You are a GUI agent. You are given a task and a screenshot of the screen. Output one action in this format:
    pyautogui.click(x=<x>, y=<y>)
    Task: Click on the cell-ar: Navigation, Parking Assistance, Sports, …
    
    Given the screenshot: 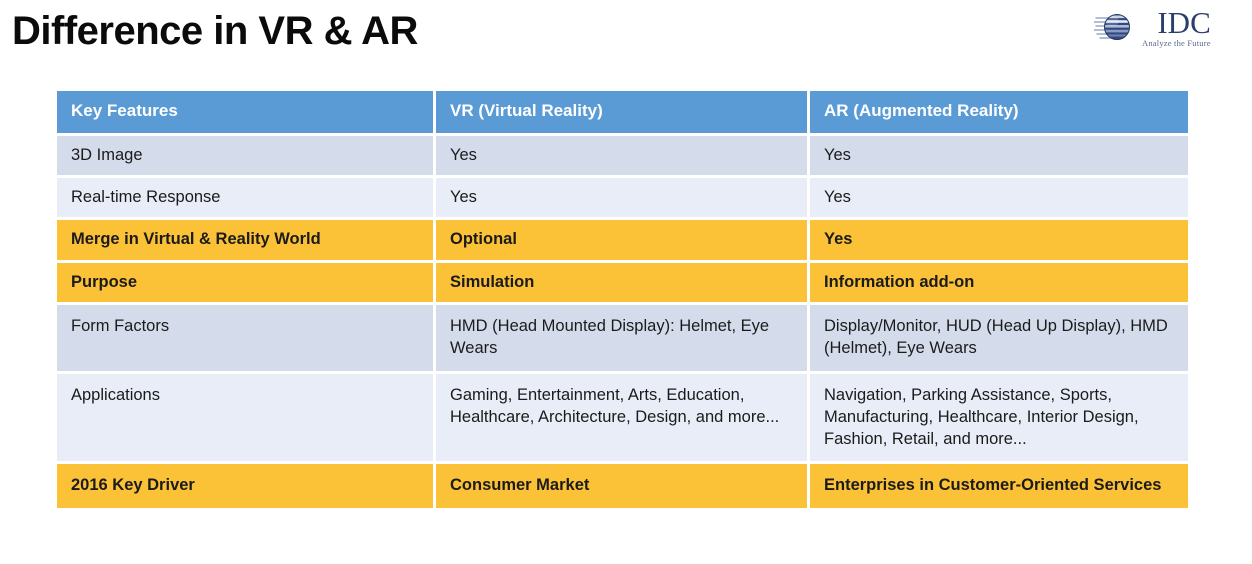 What is the action you would take?
    pyautogui.click(x=999, y=419)
    